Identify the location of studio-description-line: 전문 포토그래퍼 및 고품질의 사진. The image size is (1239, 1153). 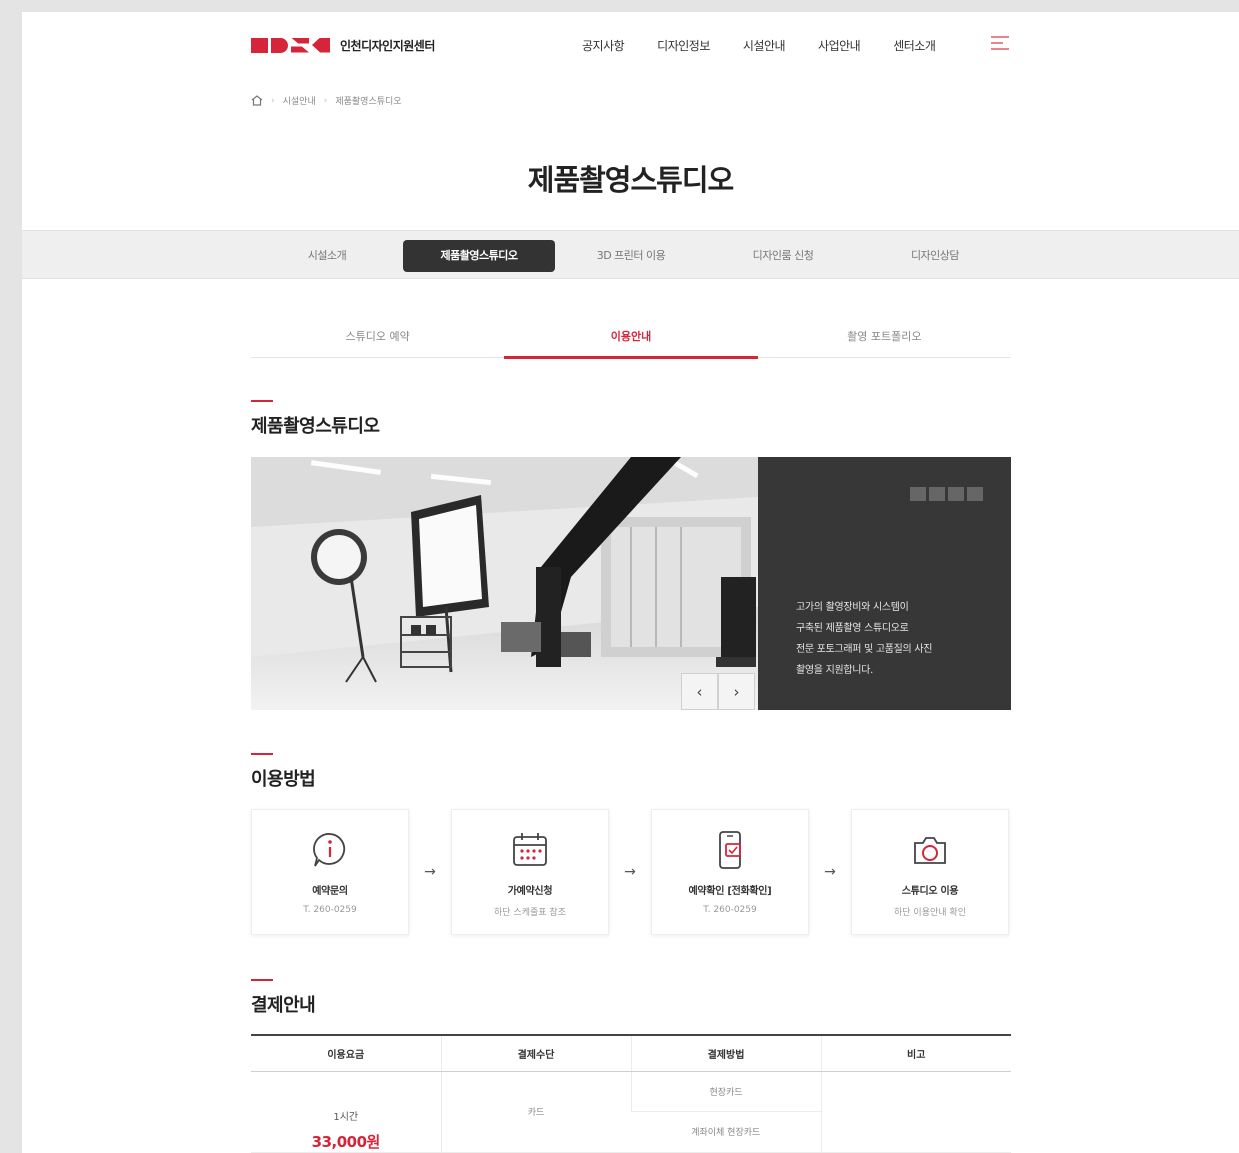
(864, 649).